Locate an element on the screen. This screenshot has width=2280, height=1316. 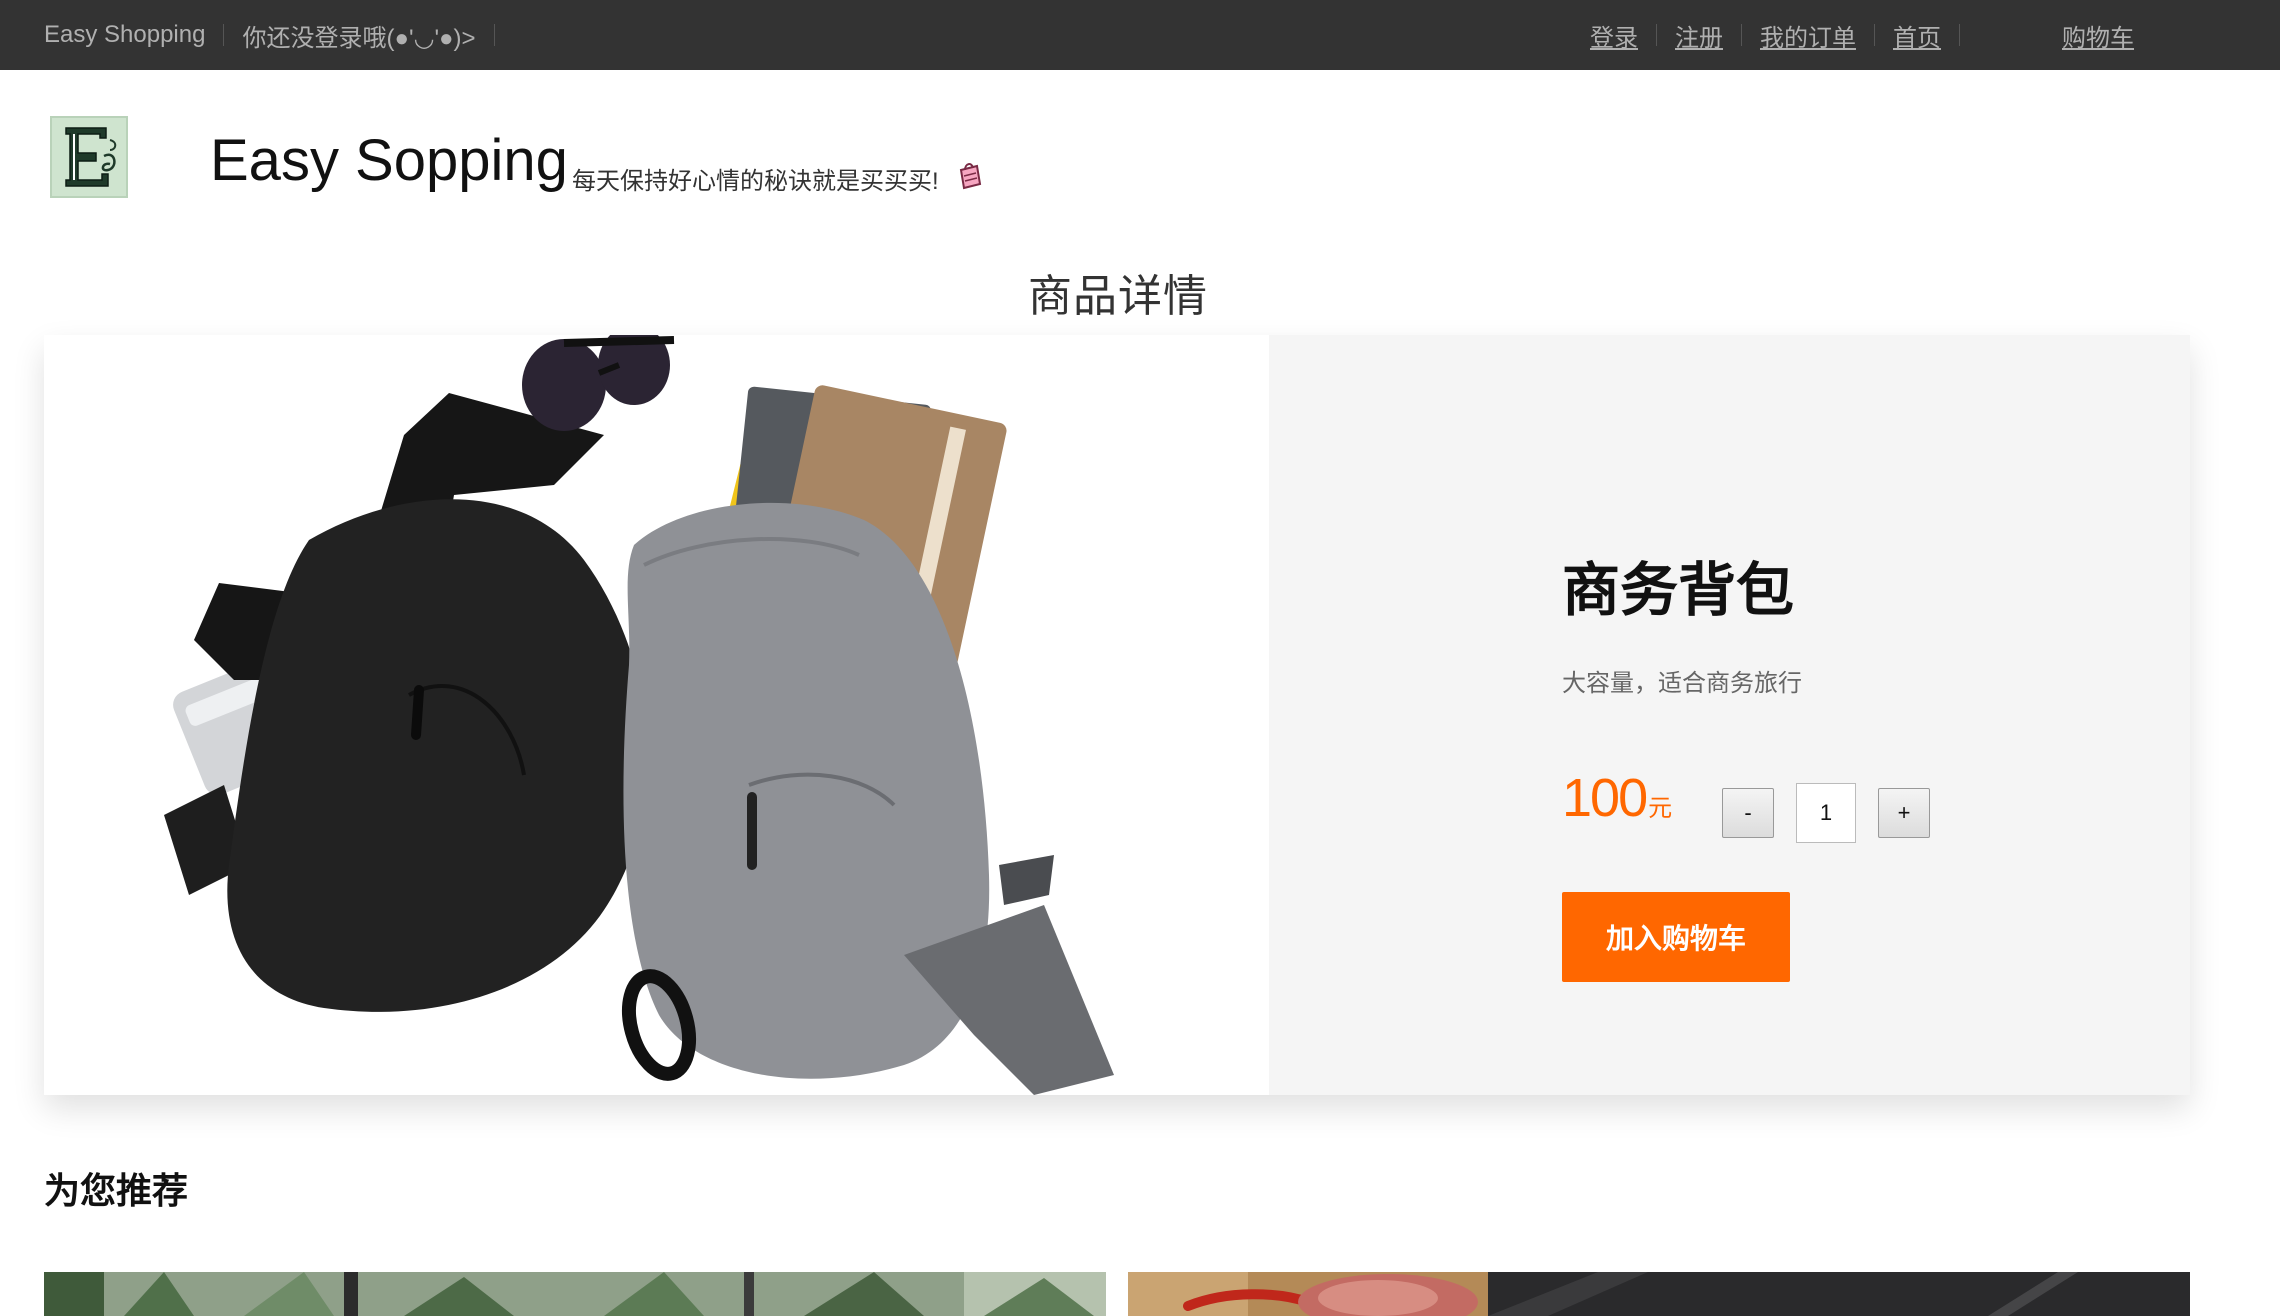
login-hint: 你还没登录哦(●'◡'●)> is located at coordinates (359, 38).